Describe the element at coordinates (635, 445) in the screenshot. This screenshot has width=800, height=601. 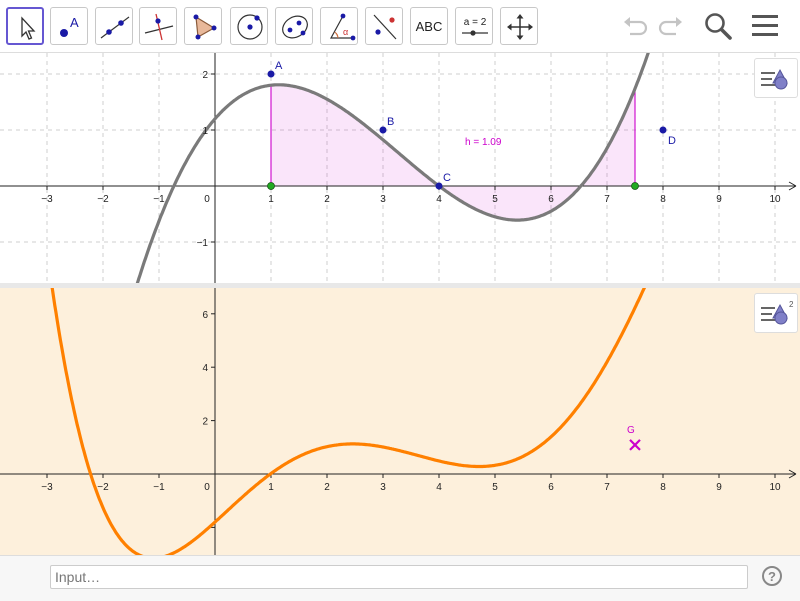
I see `point-g-cross` at that location.